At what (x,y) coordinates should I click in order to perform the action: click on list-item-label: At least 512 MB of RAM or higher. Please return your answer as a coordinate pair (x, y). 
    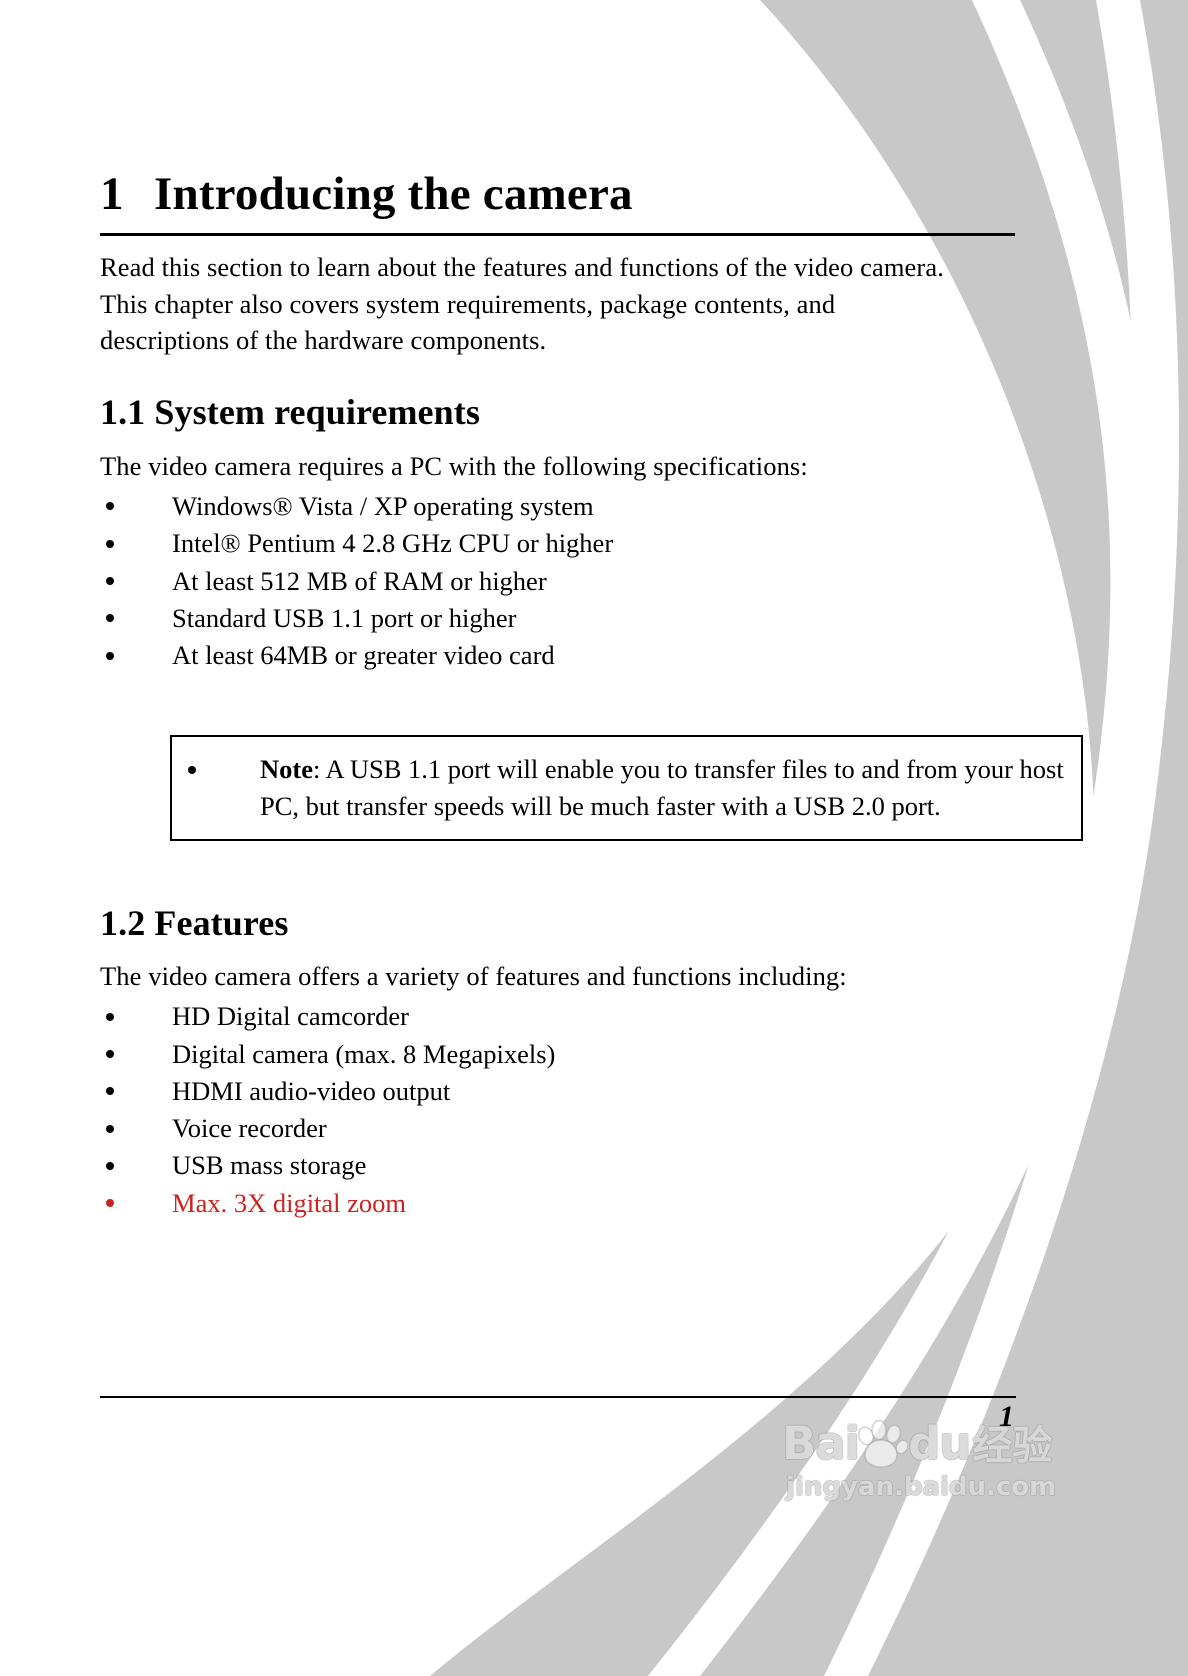
    Looking at the image, I should click on (359, 580).